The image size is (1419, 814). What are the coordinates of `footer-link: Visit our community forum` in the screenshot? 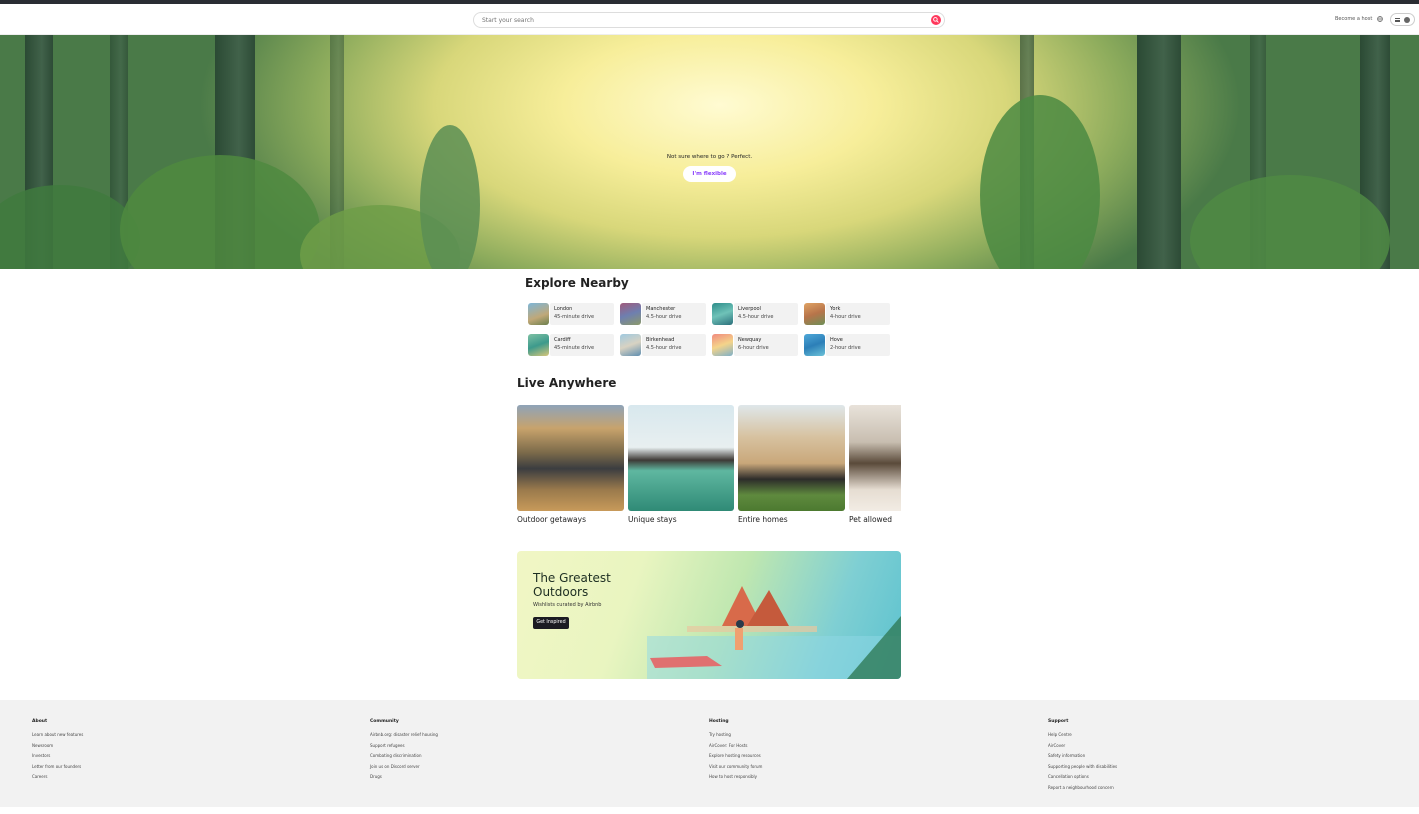 It's located at (735, 767).